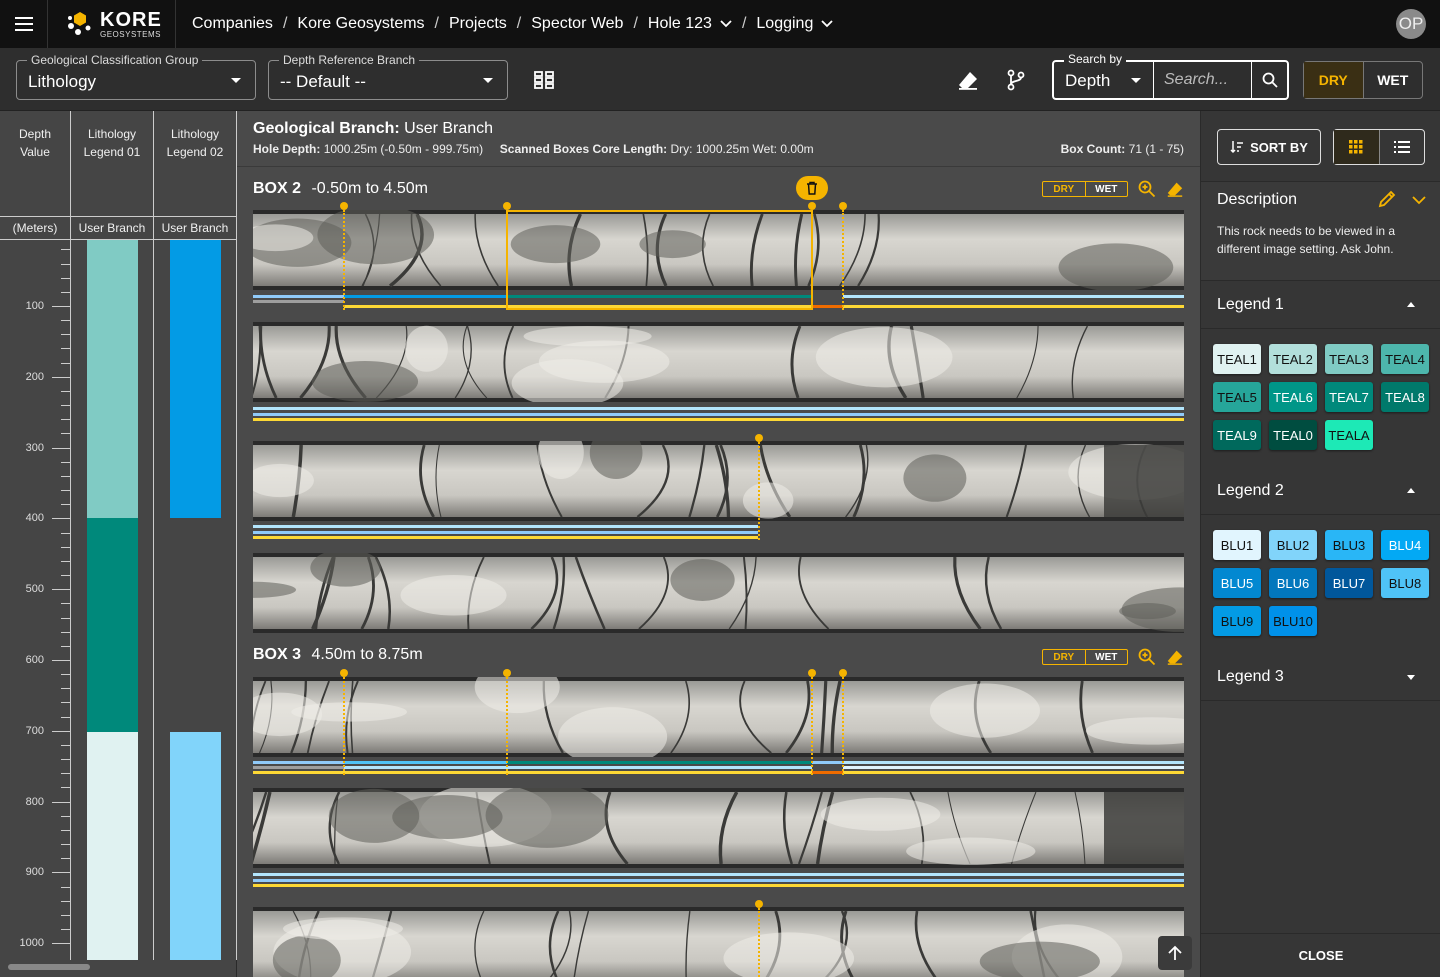 This screenshot has height=977, width=1440. I want to click on kore-logo: KORE GEOSYSTEMS, so click(112, 24).